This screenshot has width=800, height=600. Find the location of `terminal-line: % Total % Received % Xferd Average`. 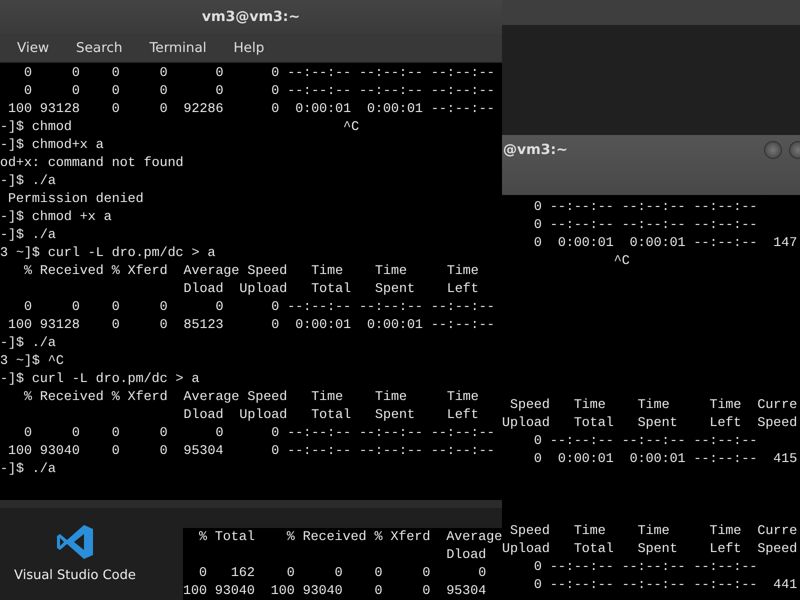

terminal-line: % Total % Received % Xferd Average is located at coordinates (350, 537).